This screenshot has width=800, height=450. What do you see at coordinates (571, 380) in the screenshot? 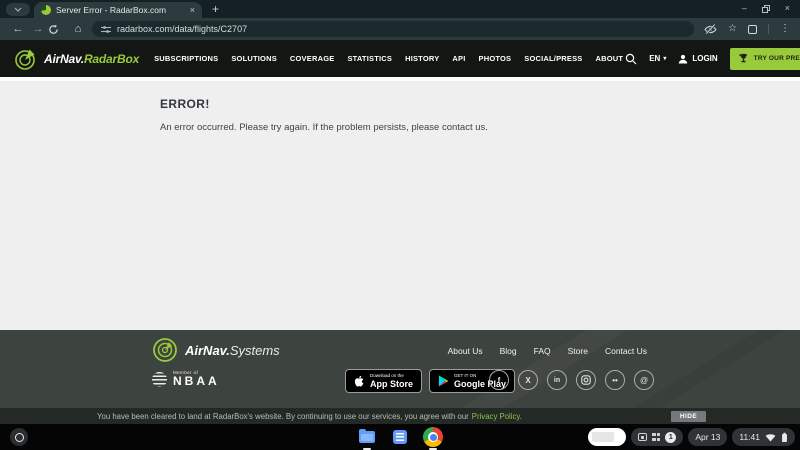
I see `social-links: f X in •• @` at bounding box center [571, 380].